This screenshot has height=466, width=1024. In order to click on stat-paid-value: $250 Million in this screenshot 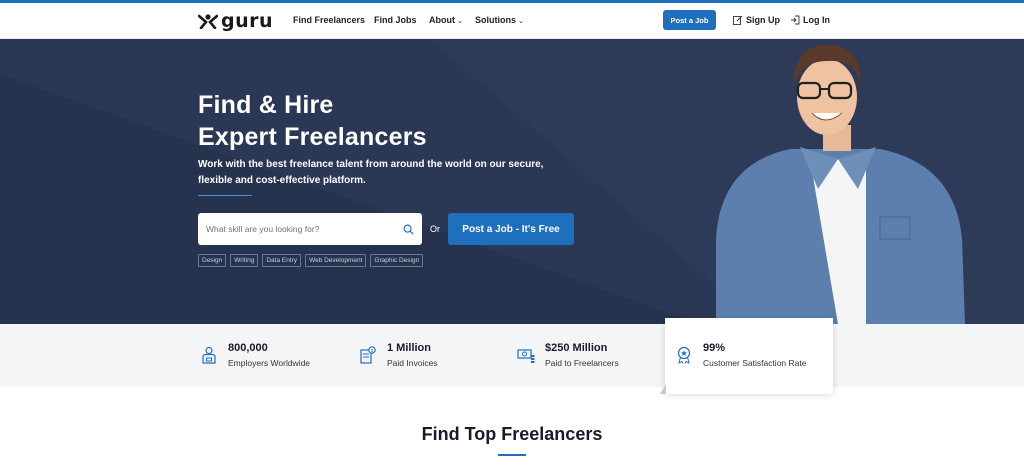, I will do `click(576, 348)`.